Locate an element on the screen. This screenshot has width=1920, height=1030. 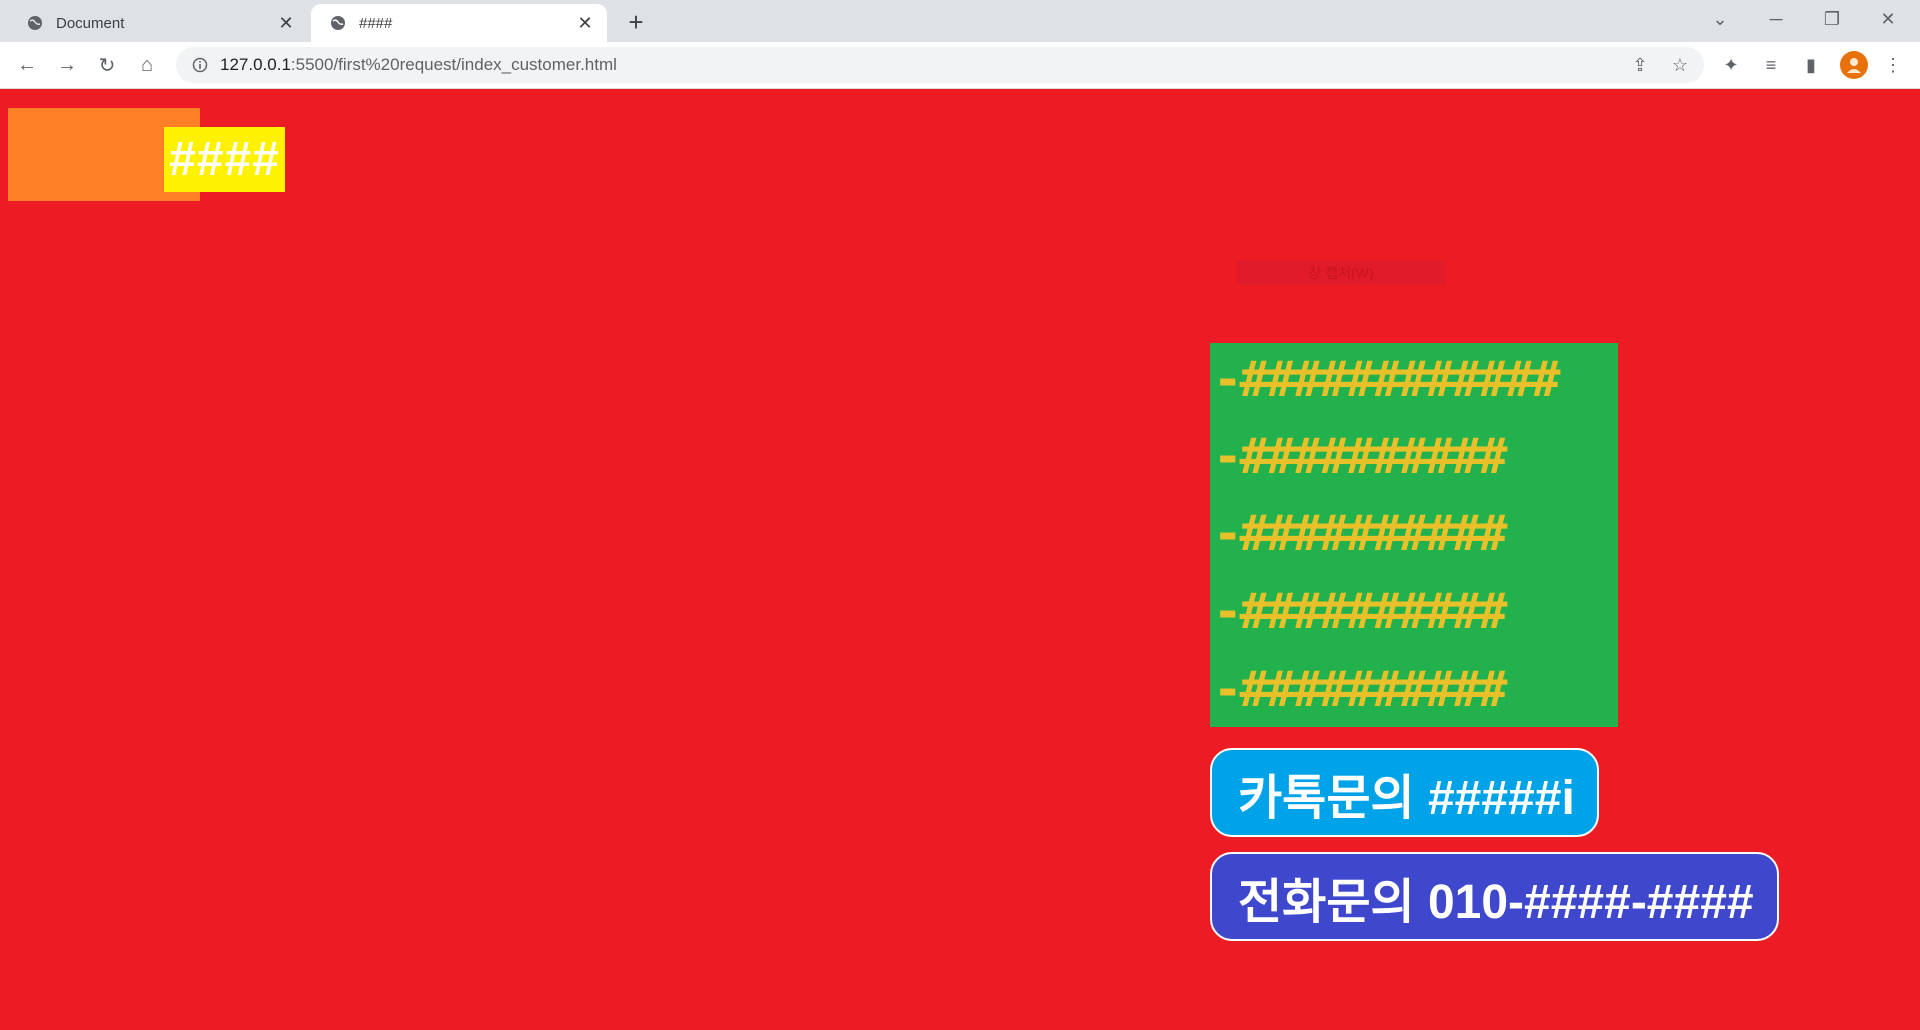
reload-icon: ↻ is located at coordinates (107, 65).